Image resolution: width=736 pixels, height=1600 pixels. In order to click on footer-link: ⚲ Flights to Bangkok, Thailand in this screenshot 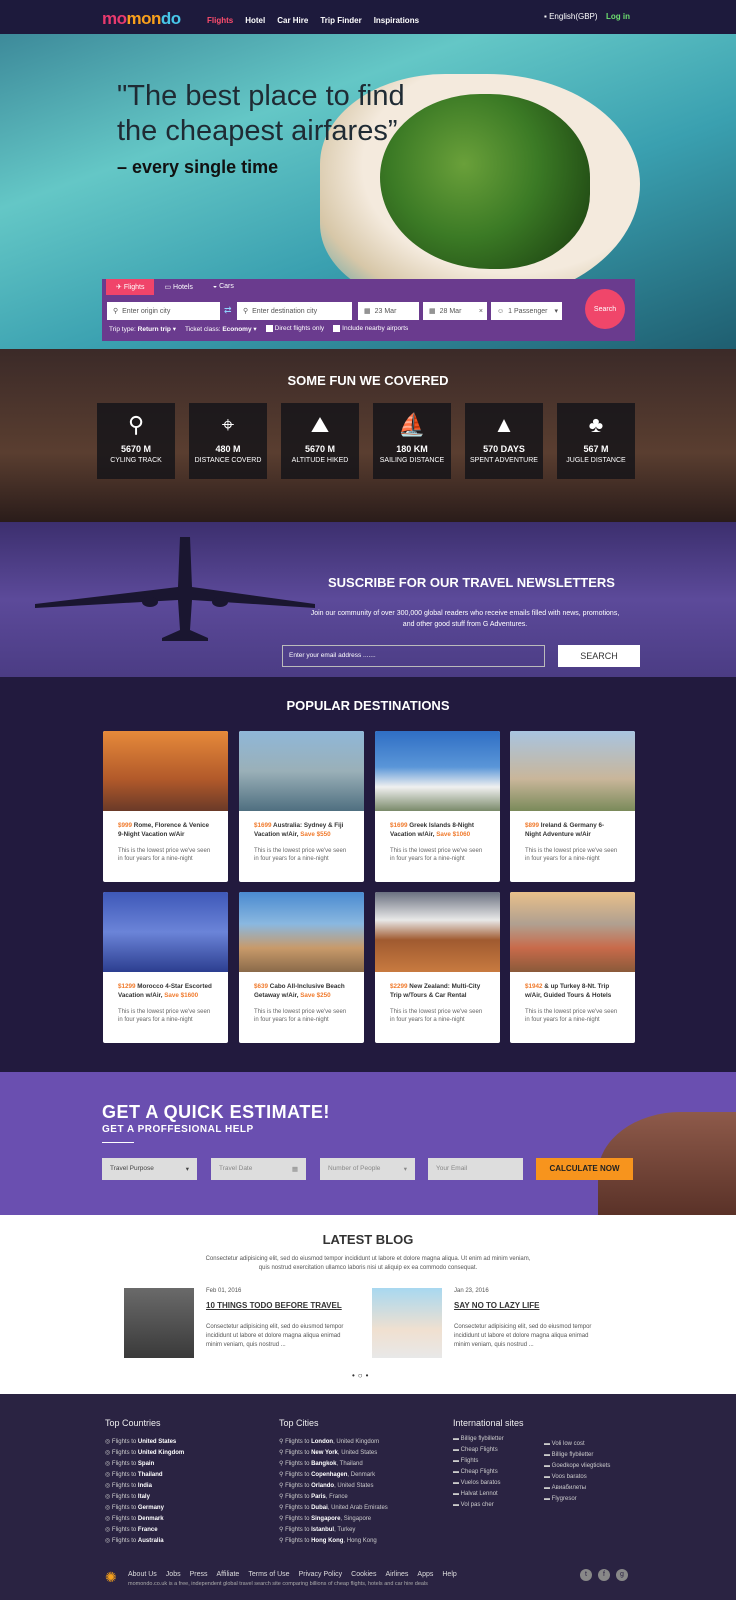, I will do `click(333, 1464)`.